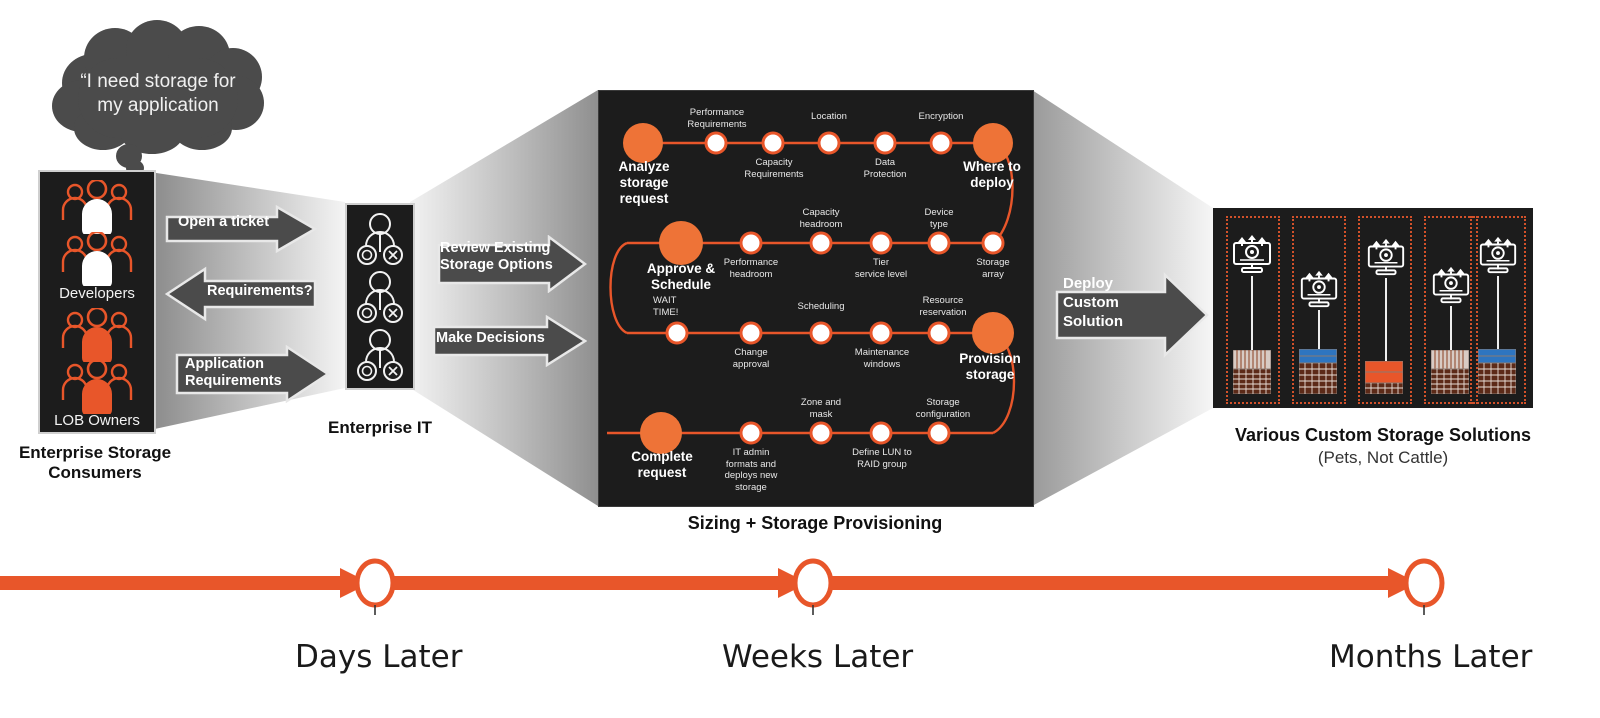 The image size is (1600, 718). I want to click on arrow-deploy-custom-solution-label: Deploy Custom Solution, so click(1093, 303).